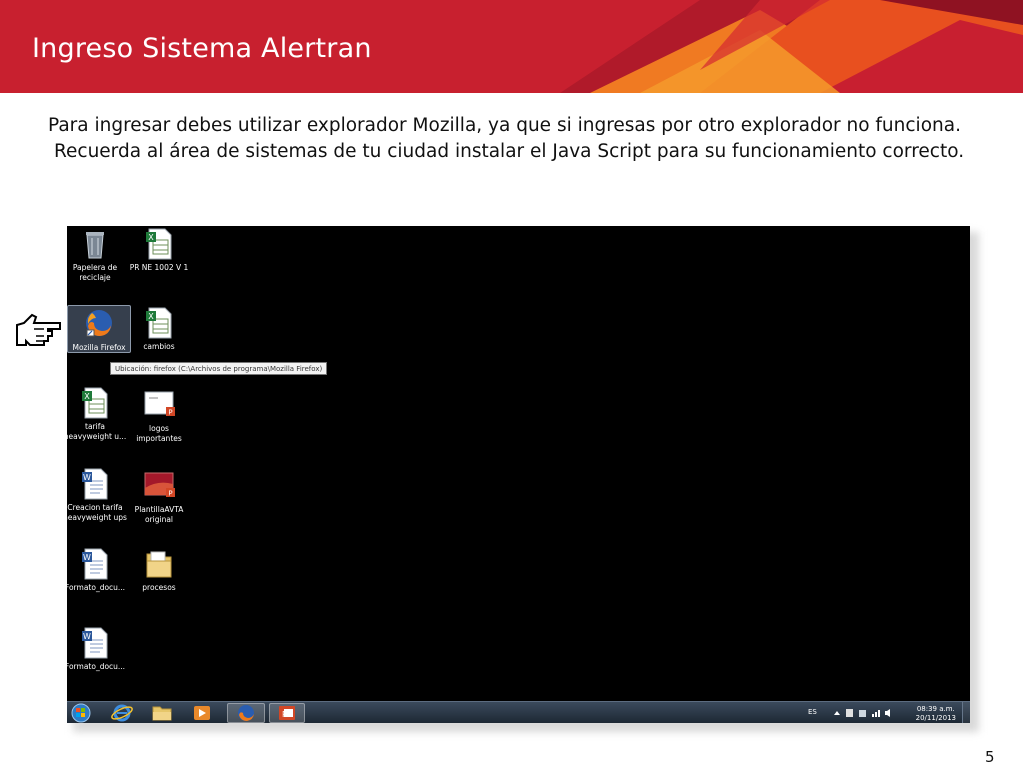  What do you see at coordinates (873, 715) in the screenshot?
I see `network-icon` at bounding box center [873, 715].